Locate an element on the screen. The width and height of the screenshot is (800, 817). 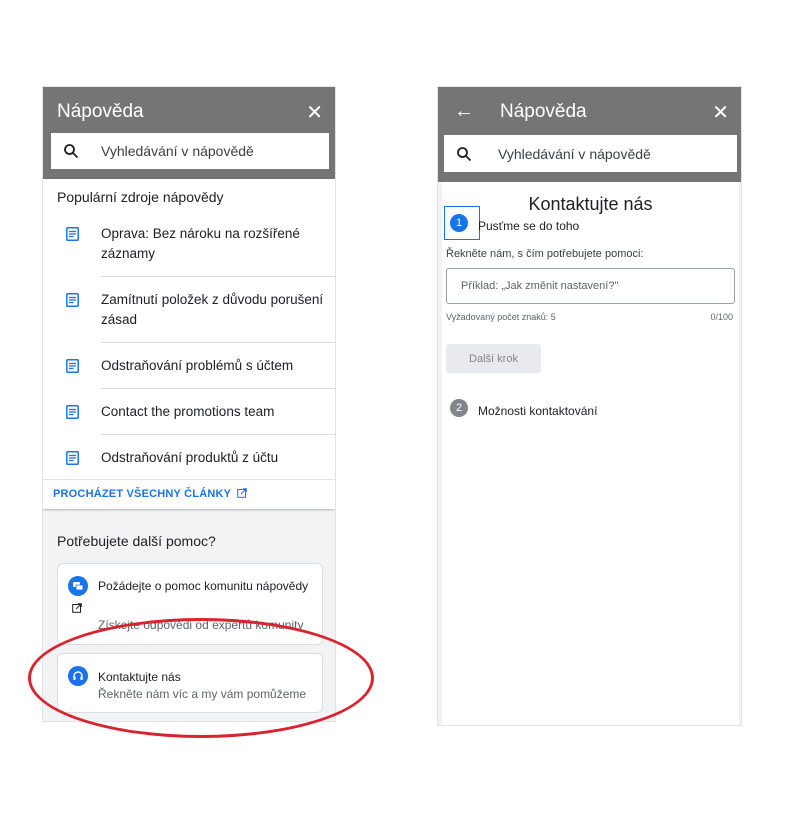
more-help-title: Potřebujete další pomoc? is located at coordinates (136, 541).